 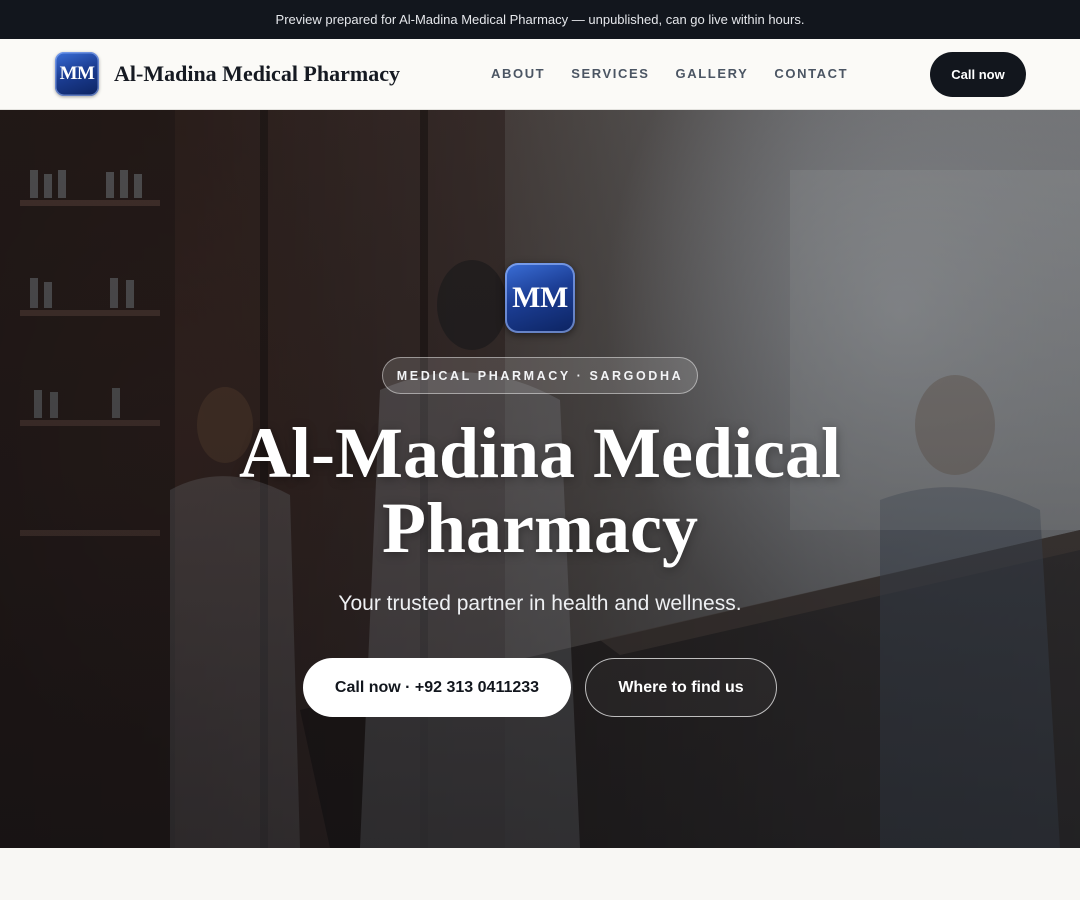 I want to click on hero-title-line1: Al-Madina Medical, so click(x=540, y=453).